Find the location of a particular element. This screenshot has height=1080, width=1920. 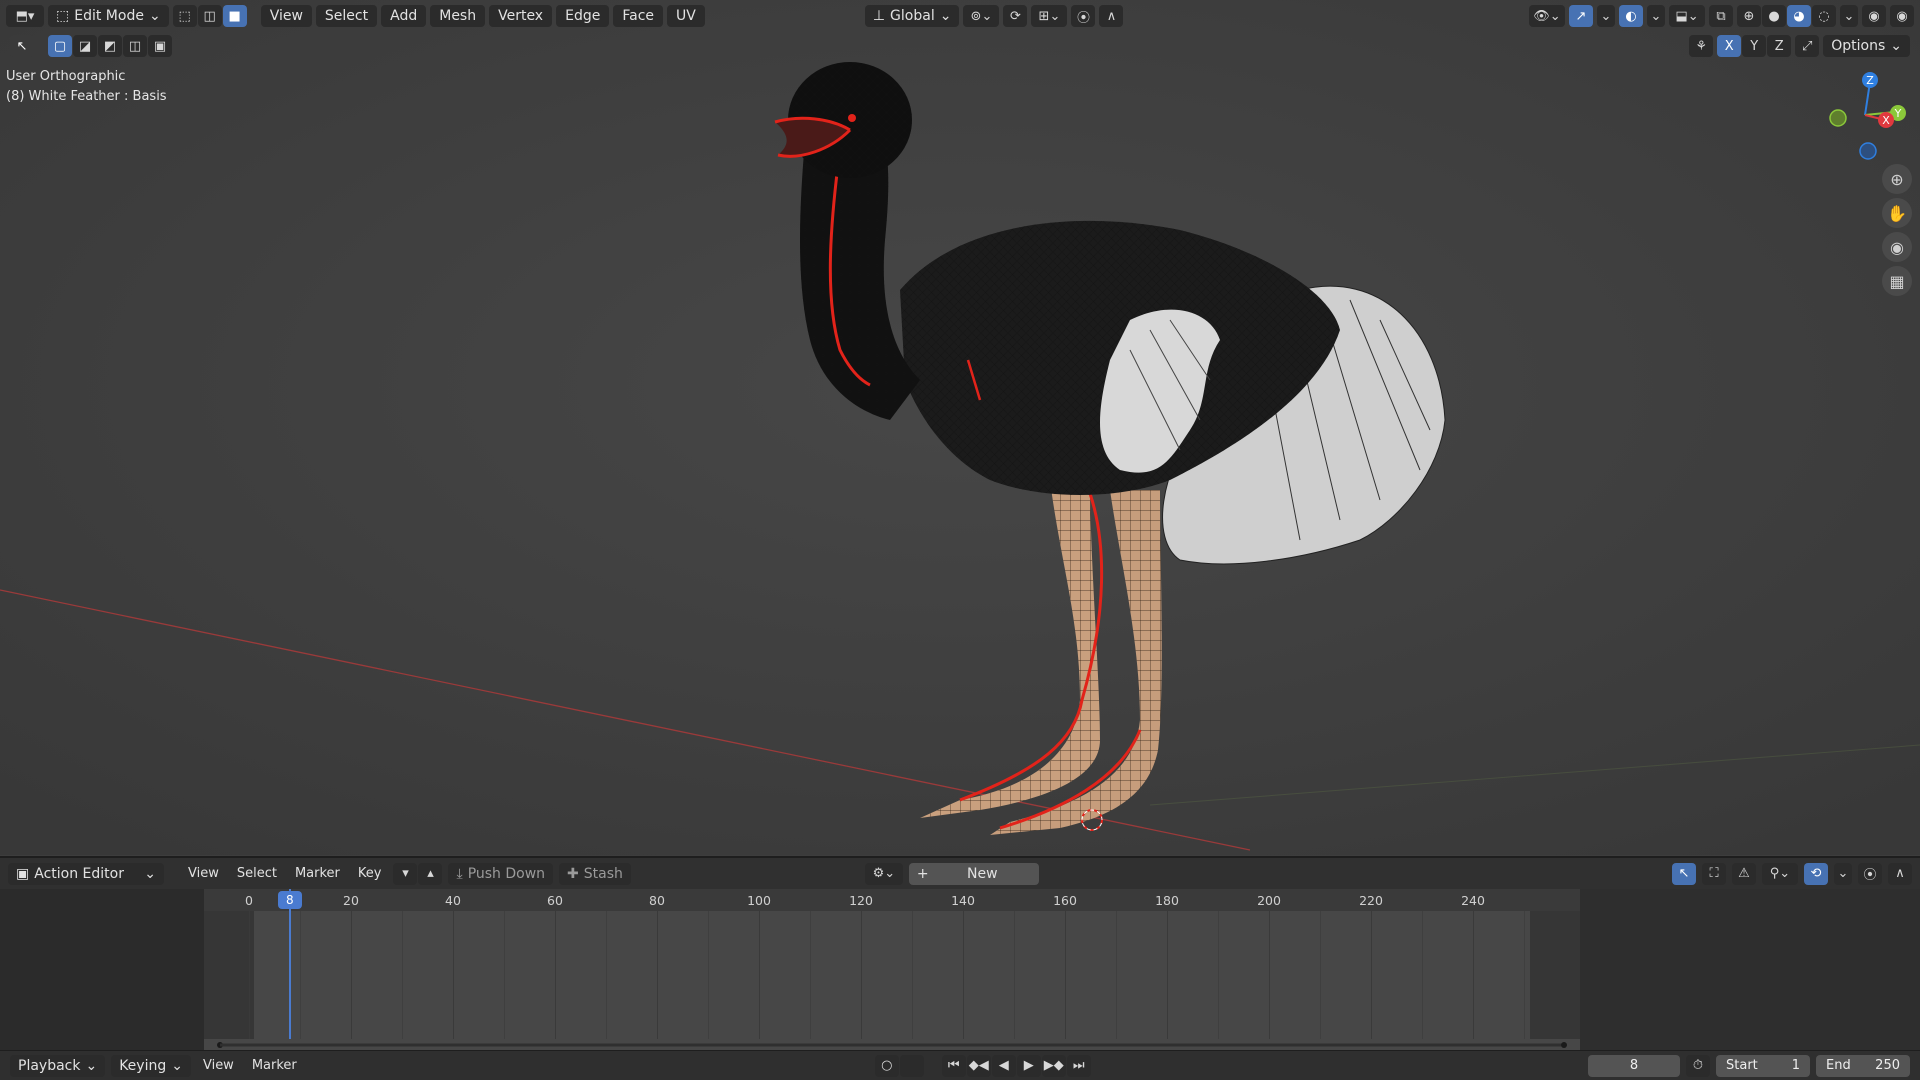

show-hidden-icon: ⛶ is located at coordinates (1714, 873).